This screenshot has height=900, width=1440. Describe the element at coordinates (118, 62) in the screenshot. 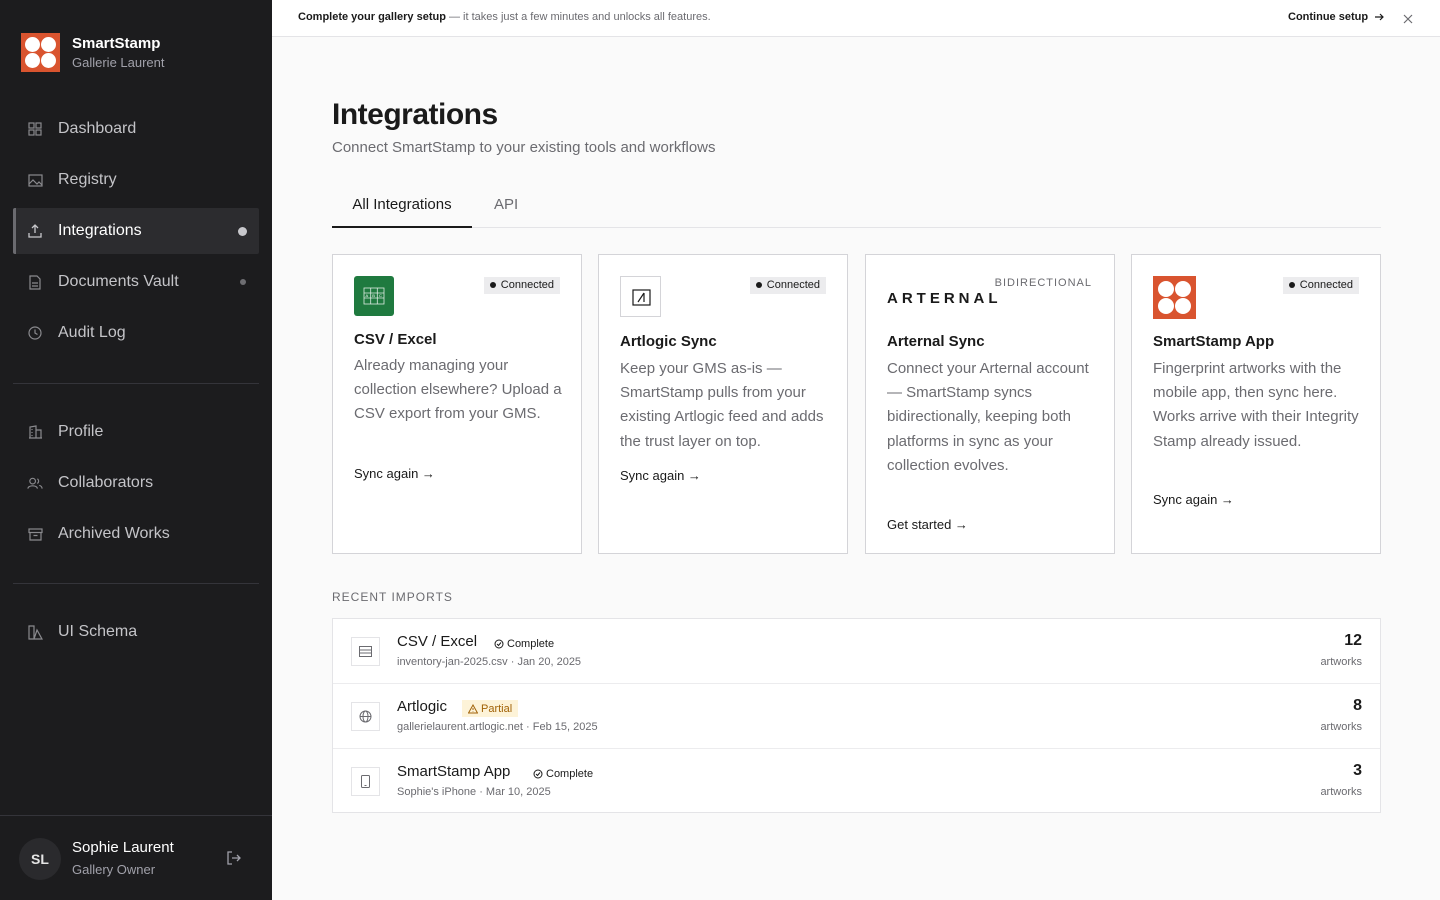

I see `gallery-name: Gallerie Laurent` at that location.